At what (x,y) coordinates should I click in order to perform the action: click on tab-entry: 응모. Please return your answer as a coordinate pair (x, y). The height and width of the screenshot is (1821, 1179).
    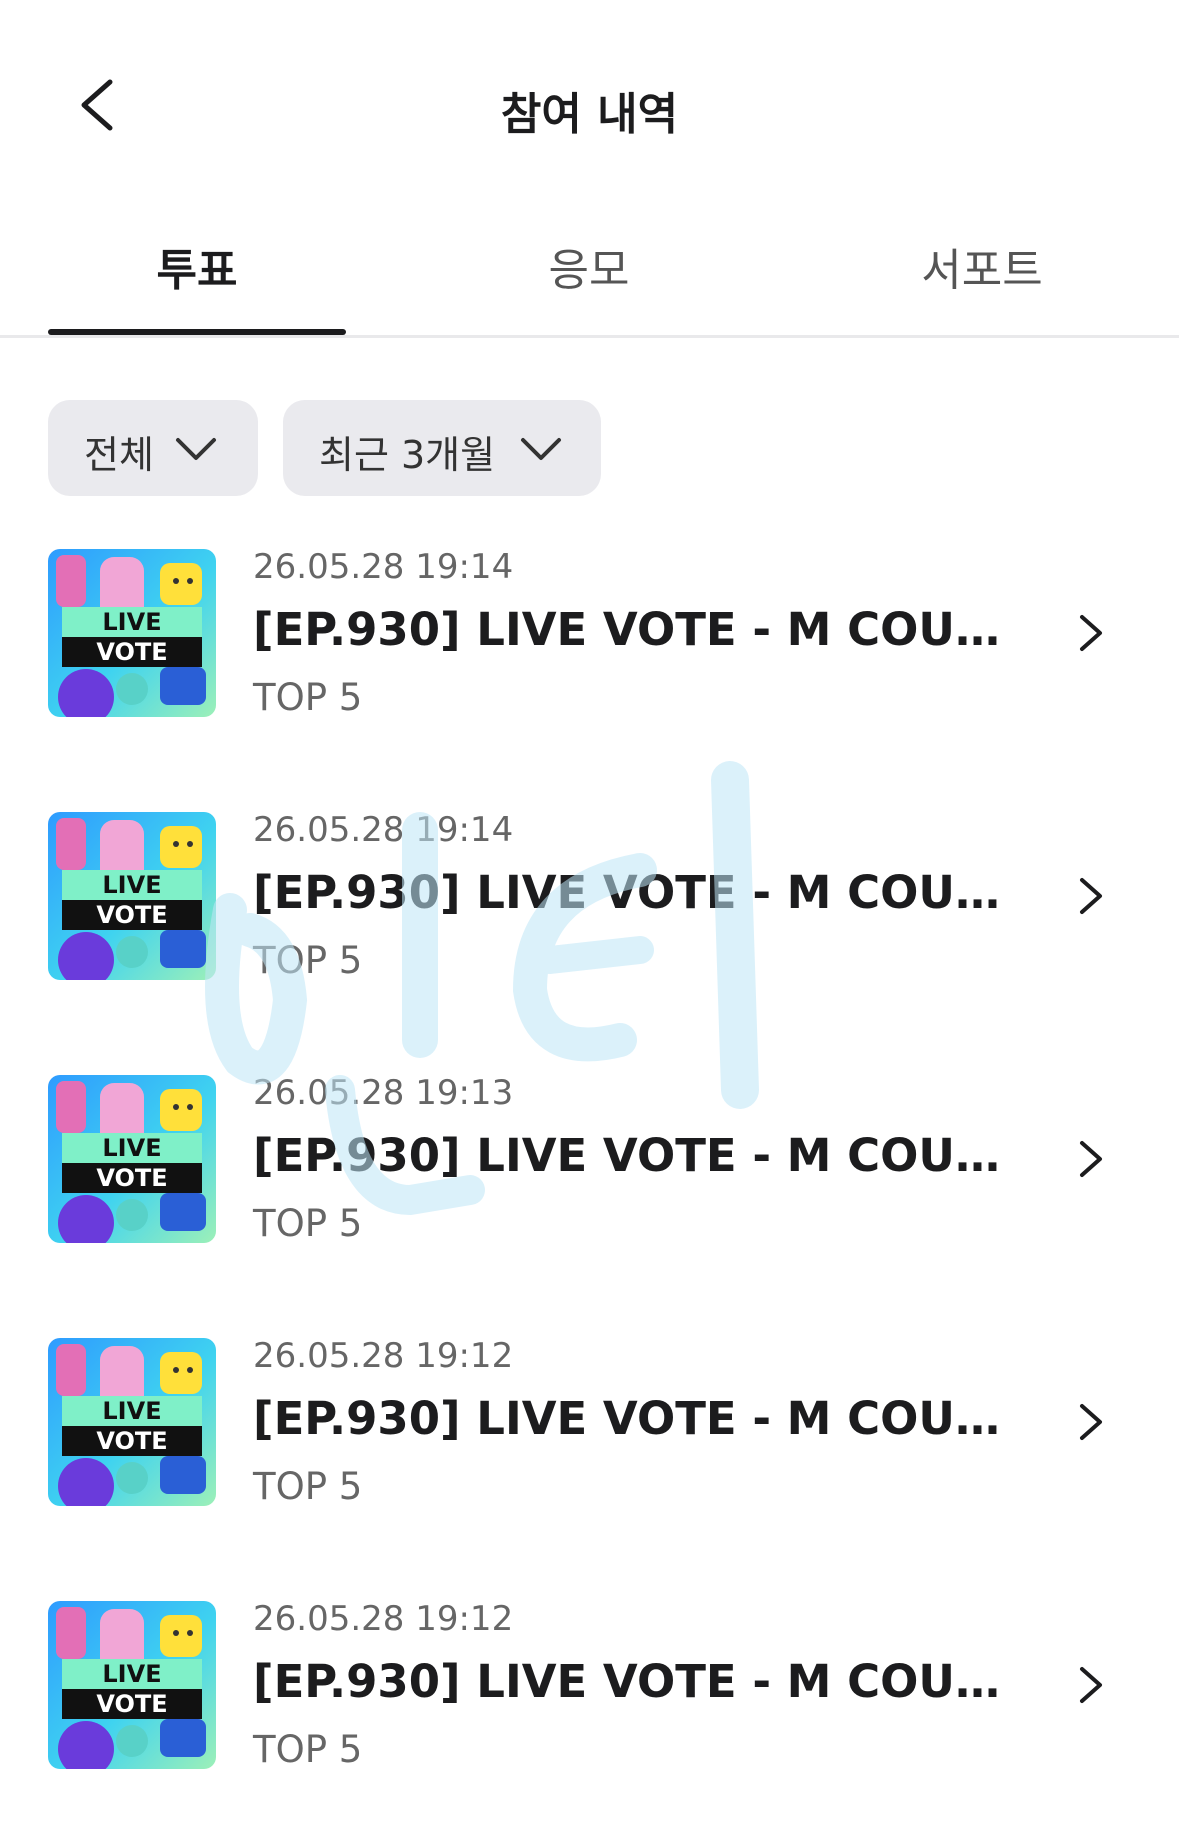
    Looking at the image, I should click on (589, 265).